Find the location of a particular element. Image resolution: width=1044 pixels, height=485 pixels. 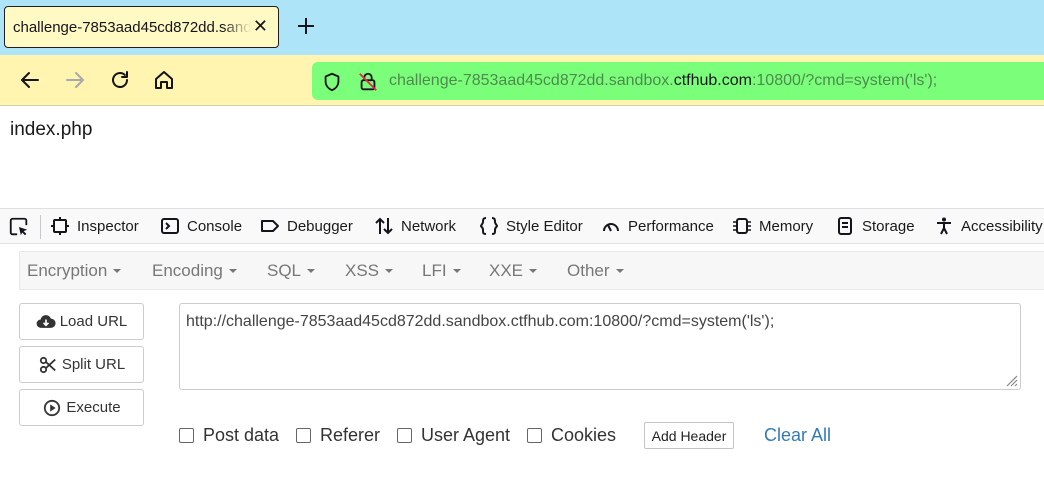

checkbox-label: Referer is located at coordinates (350, 435).